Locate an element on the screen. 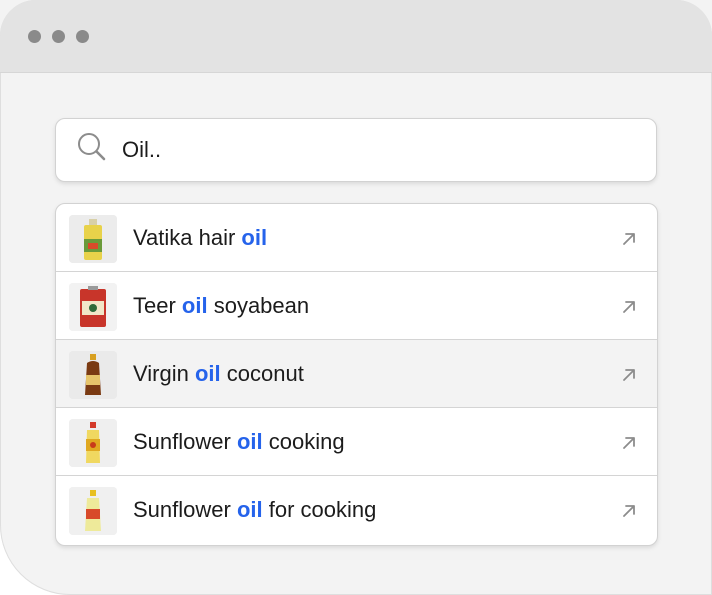 Image resolution: width=712 pixels, height=595 pixels. search-input is located at coordinates (372, 150).